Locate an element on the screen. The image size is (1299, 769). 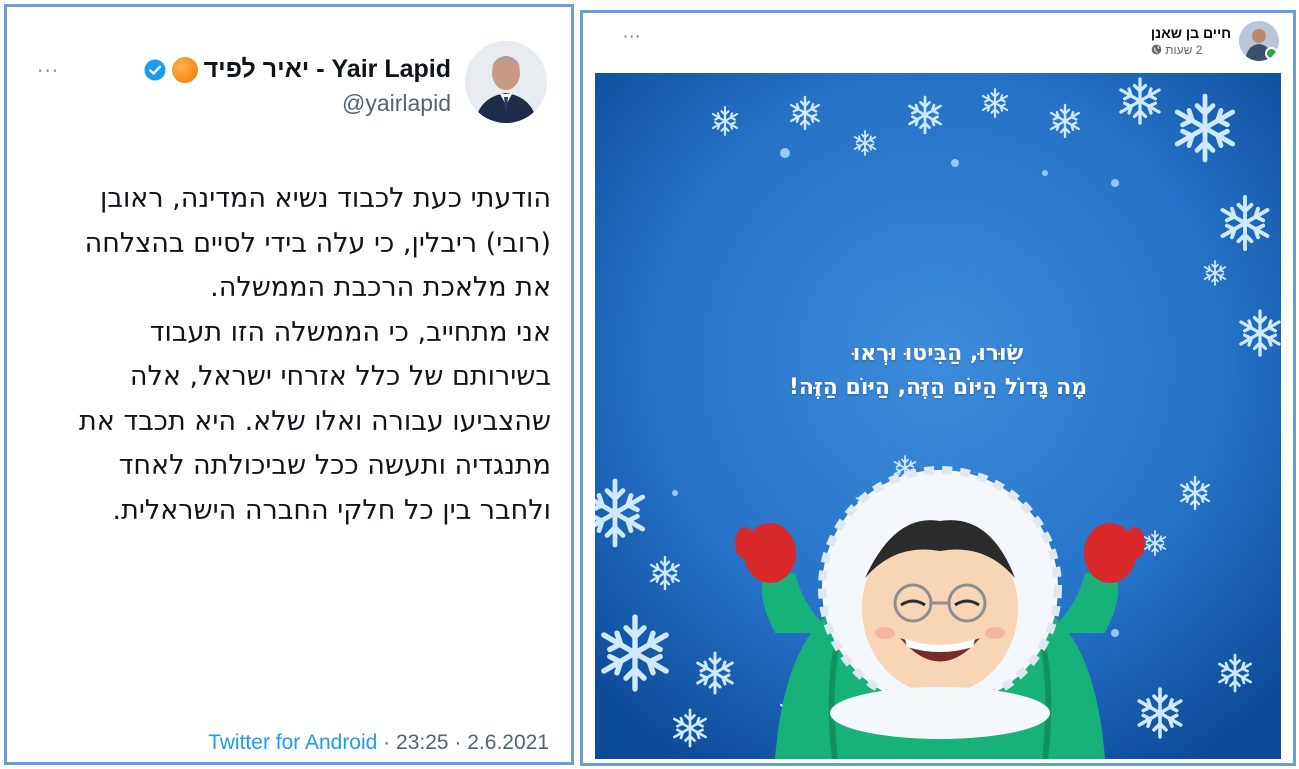
post-time-label: 2 שעות is located at coordinates (1184, 50).